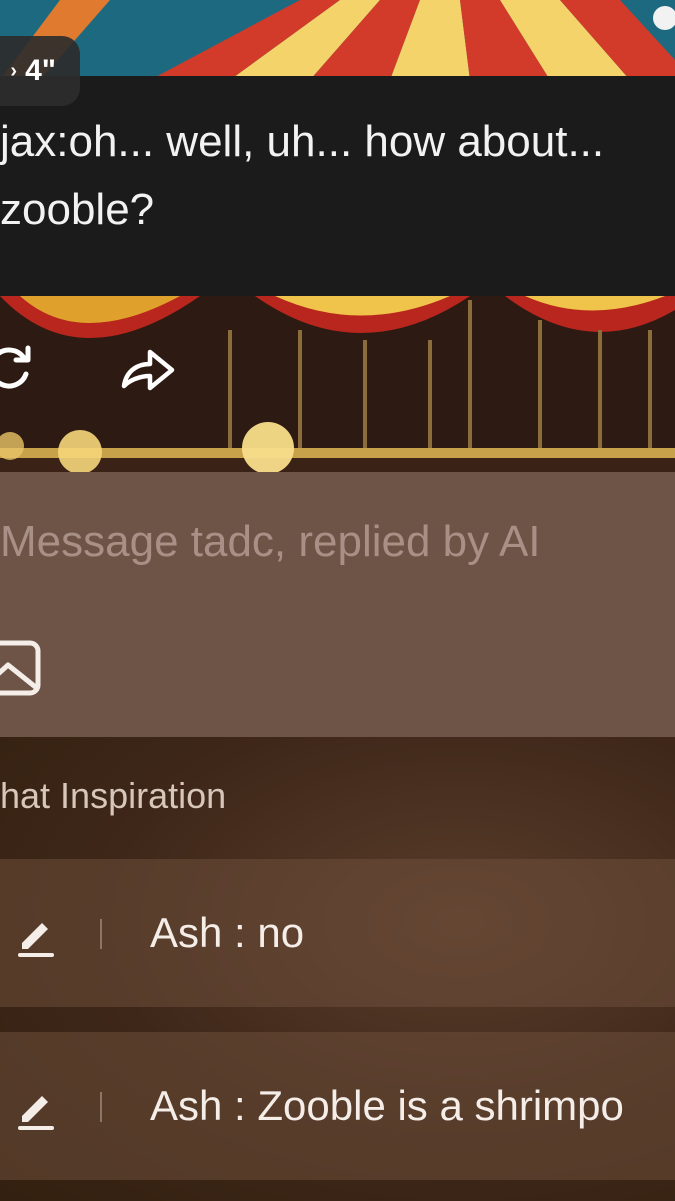 Image resolution: width=675 pixels, height=1201 pixels. I want to click on message-actions, so click(100, 370).